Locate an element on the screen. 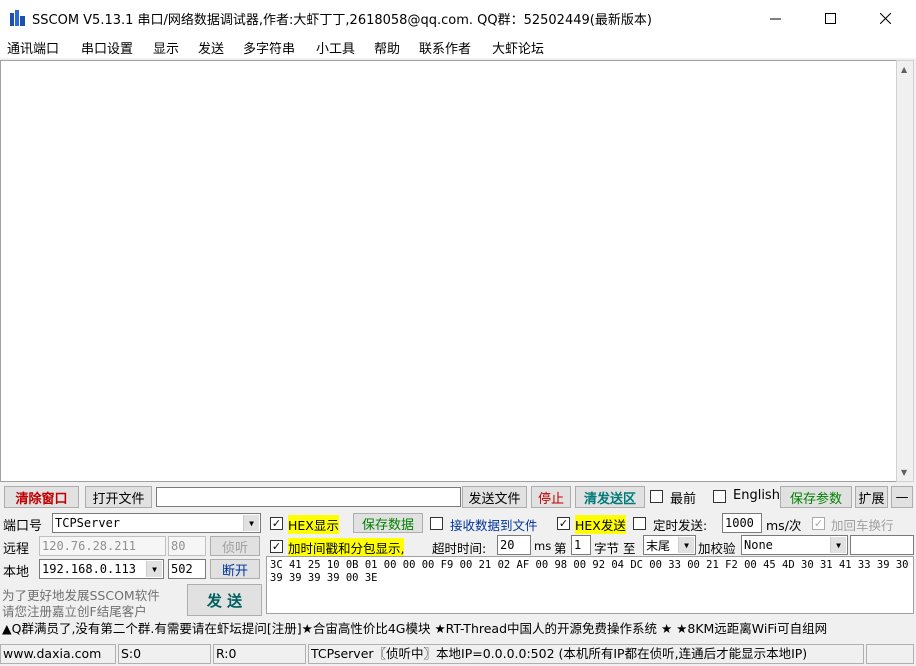 The image size is (916, 666). timestamp-checkbox: ✓ is located at coordinates (276, 546).